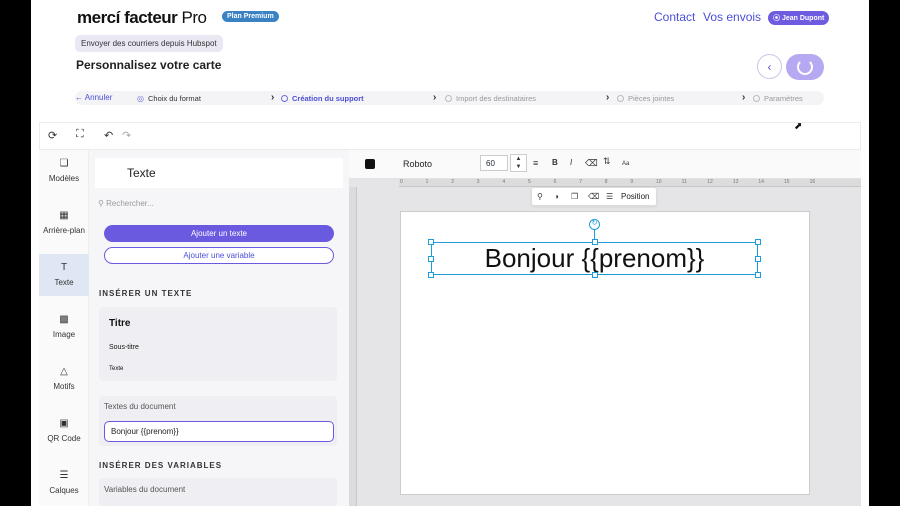 The height and width of the screenshot is (506, 900). I want to click on chevron-left-icon: ‹, so click(769, 66).